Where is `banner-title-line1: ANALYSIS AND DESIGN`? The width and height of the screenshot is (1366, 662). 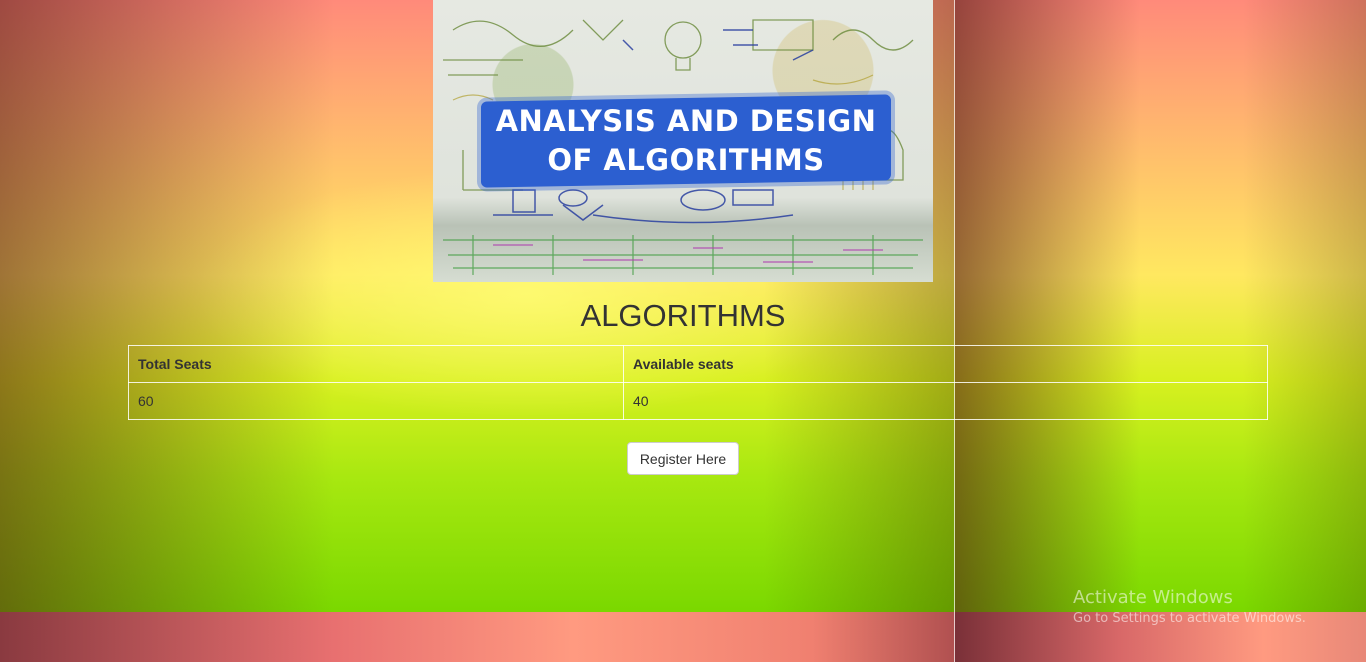 banner-title-line1: ANALYSIS AND DESIGN is located at coordinates (686, 121).